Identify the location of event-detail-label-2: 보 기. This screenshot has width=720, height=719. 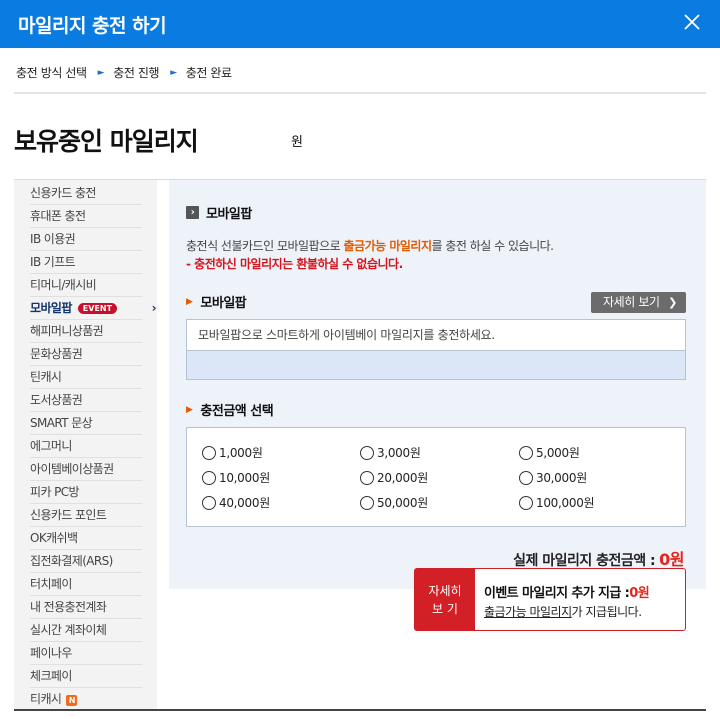
(445, 609).